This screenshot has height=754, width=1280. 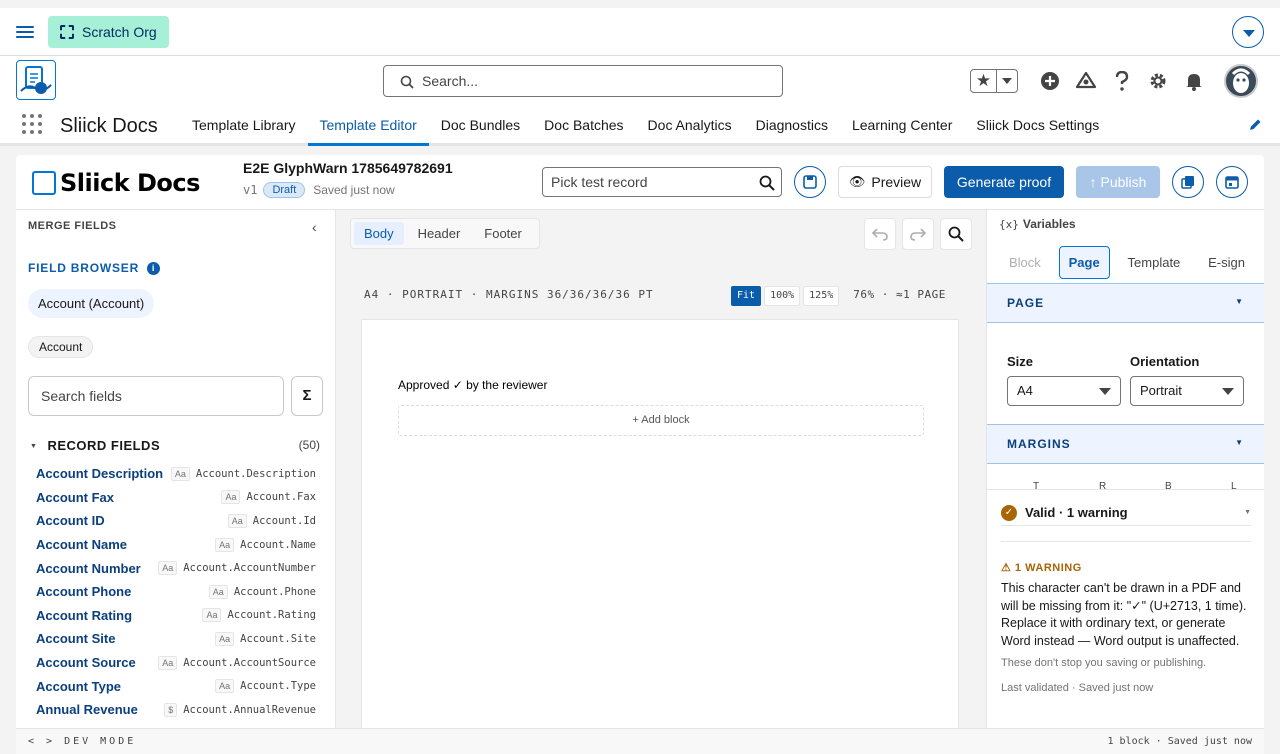 I want to click on zoom-100-button: 100%, so click(x=782, y=296).